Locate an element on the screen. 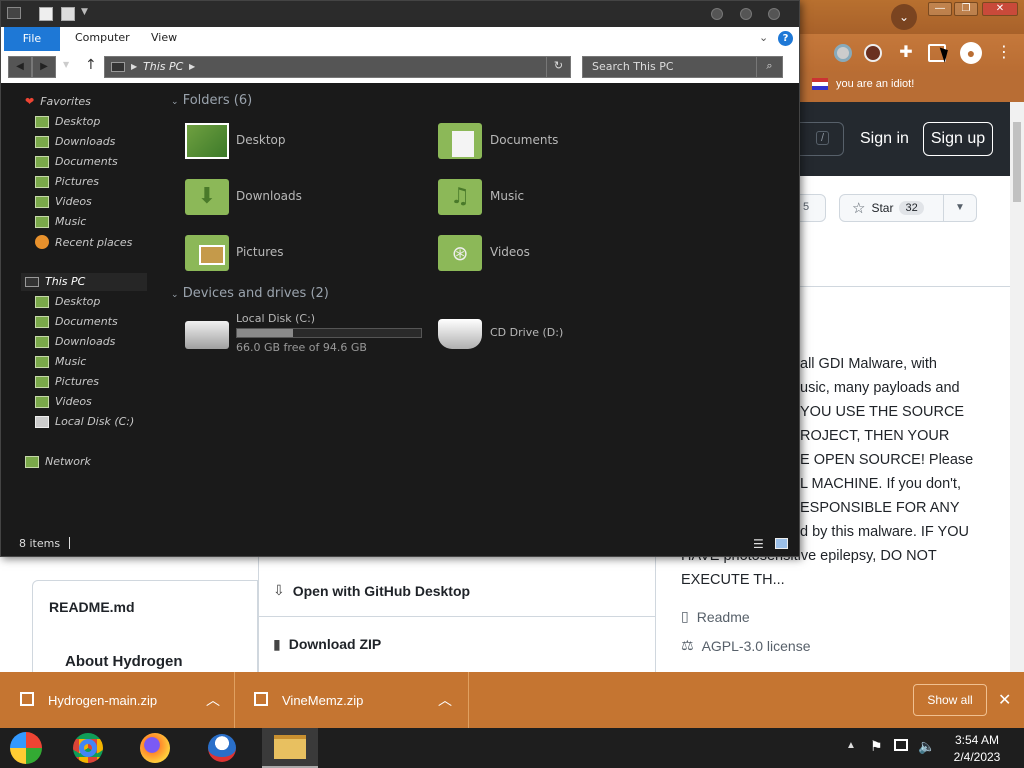 The width and height of the screenshot is (1024, 768). tab-file: File is located at coordinates (32, 39).